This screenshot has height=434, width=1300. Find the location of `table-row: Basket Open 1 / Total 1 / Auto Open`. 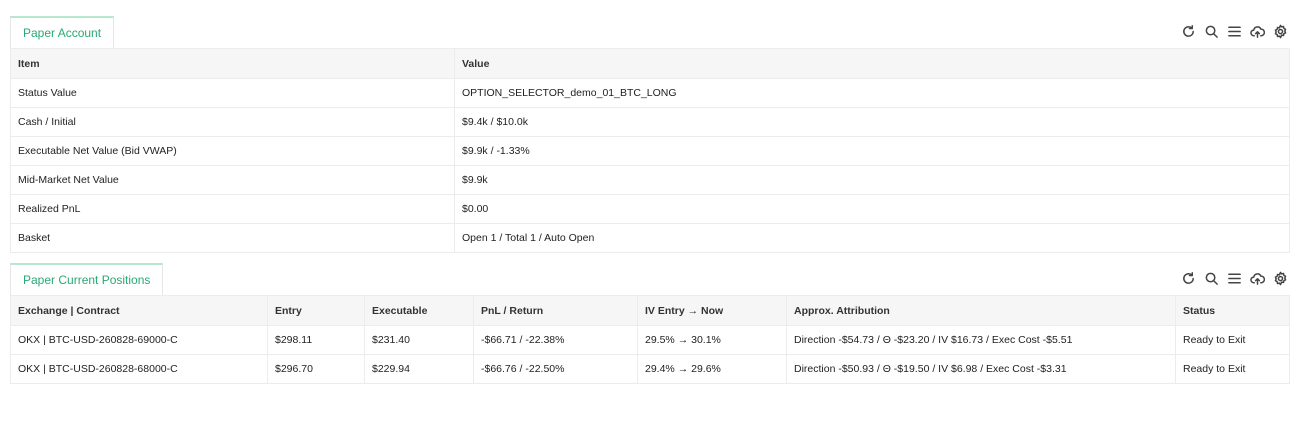

table-row: Basket Open 1 / Total 1 / Auto Open is located at coordinates (650, 238).